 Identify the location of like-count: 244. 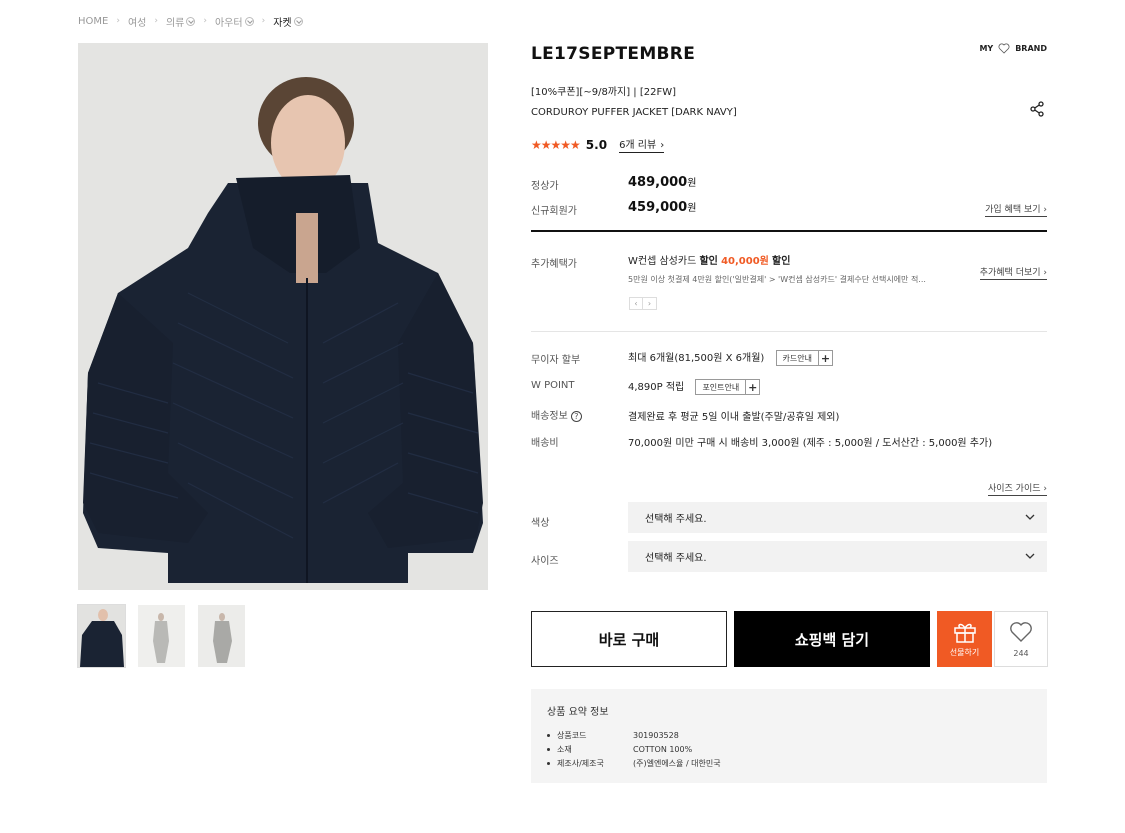
(1021, 653).